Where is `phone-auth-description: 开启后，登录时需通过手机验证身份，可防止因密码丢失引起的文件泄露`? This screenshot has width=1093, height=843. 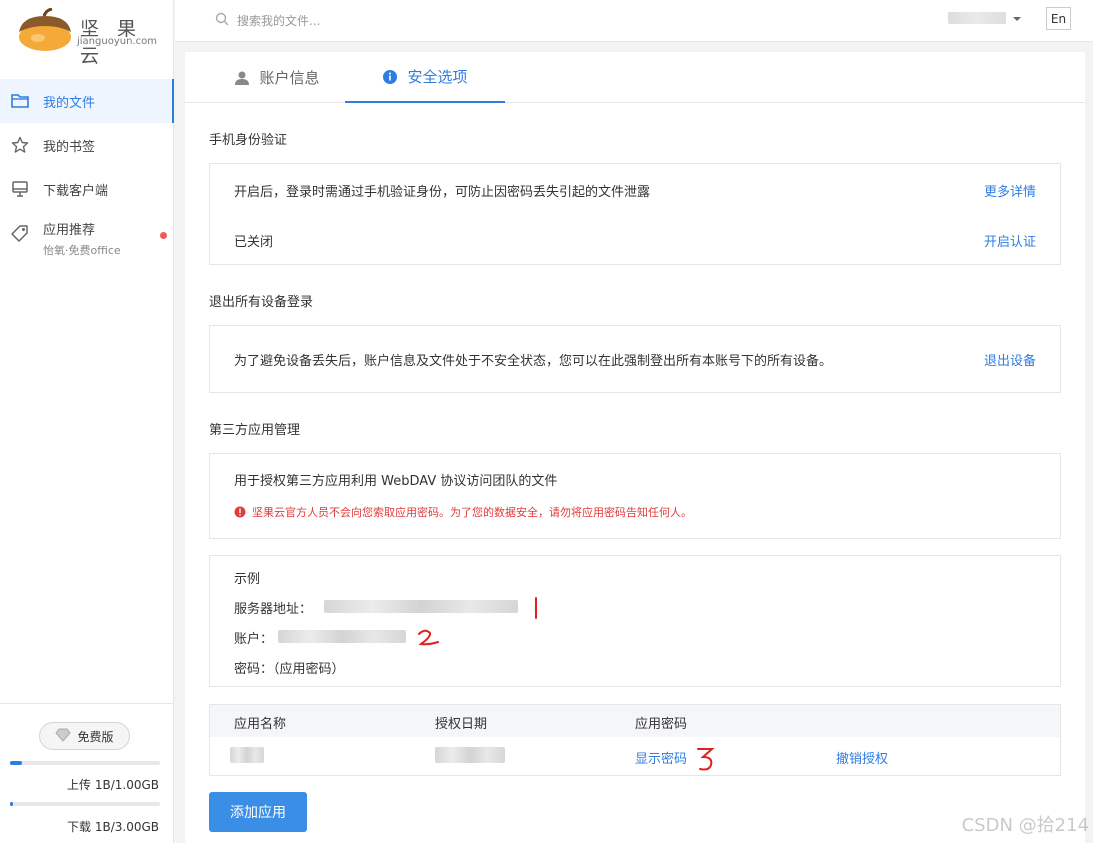
phone-auth-description: 开启后，登录时需通过手机验证身份，可防止因密码丢失引起的文件泄露 is located at coordinates (442, 192).